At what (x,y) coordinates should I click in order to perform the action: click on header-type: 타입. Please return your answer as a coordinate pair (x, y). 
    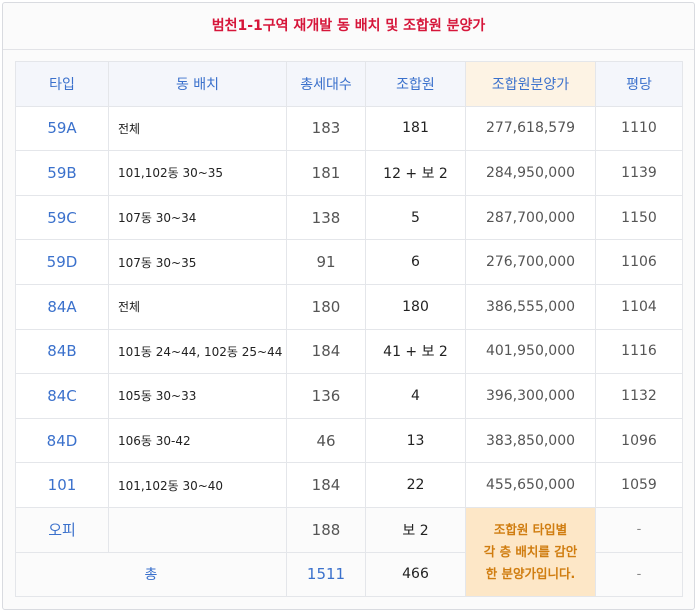
    Looking at the image, I should click on (62, 84).